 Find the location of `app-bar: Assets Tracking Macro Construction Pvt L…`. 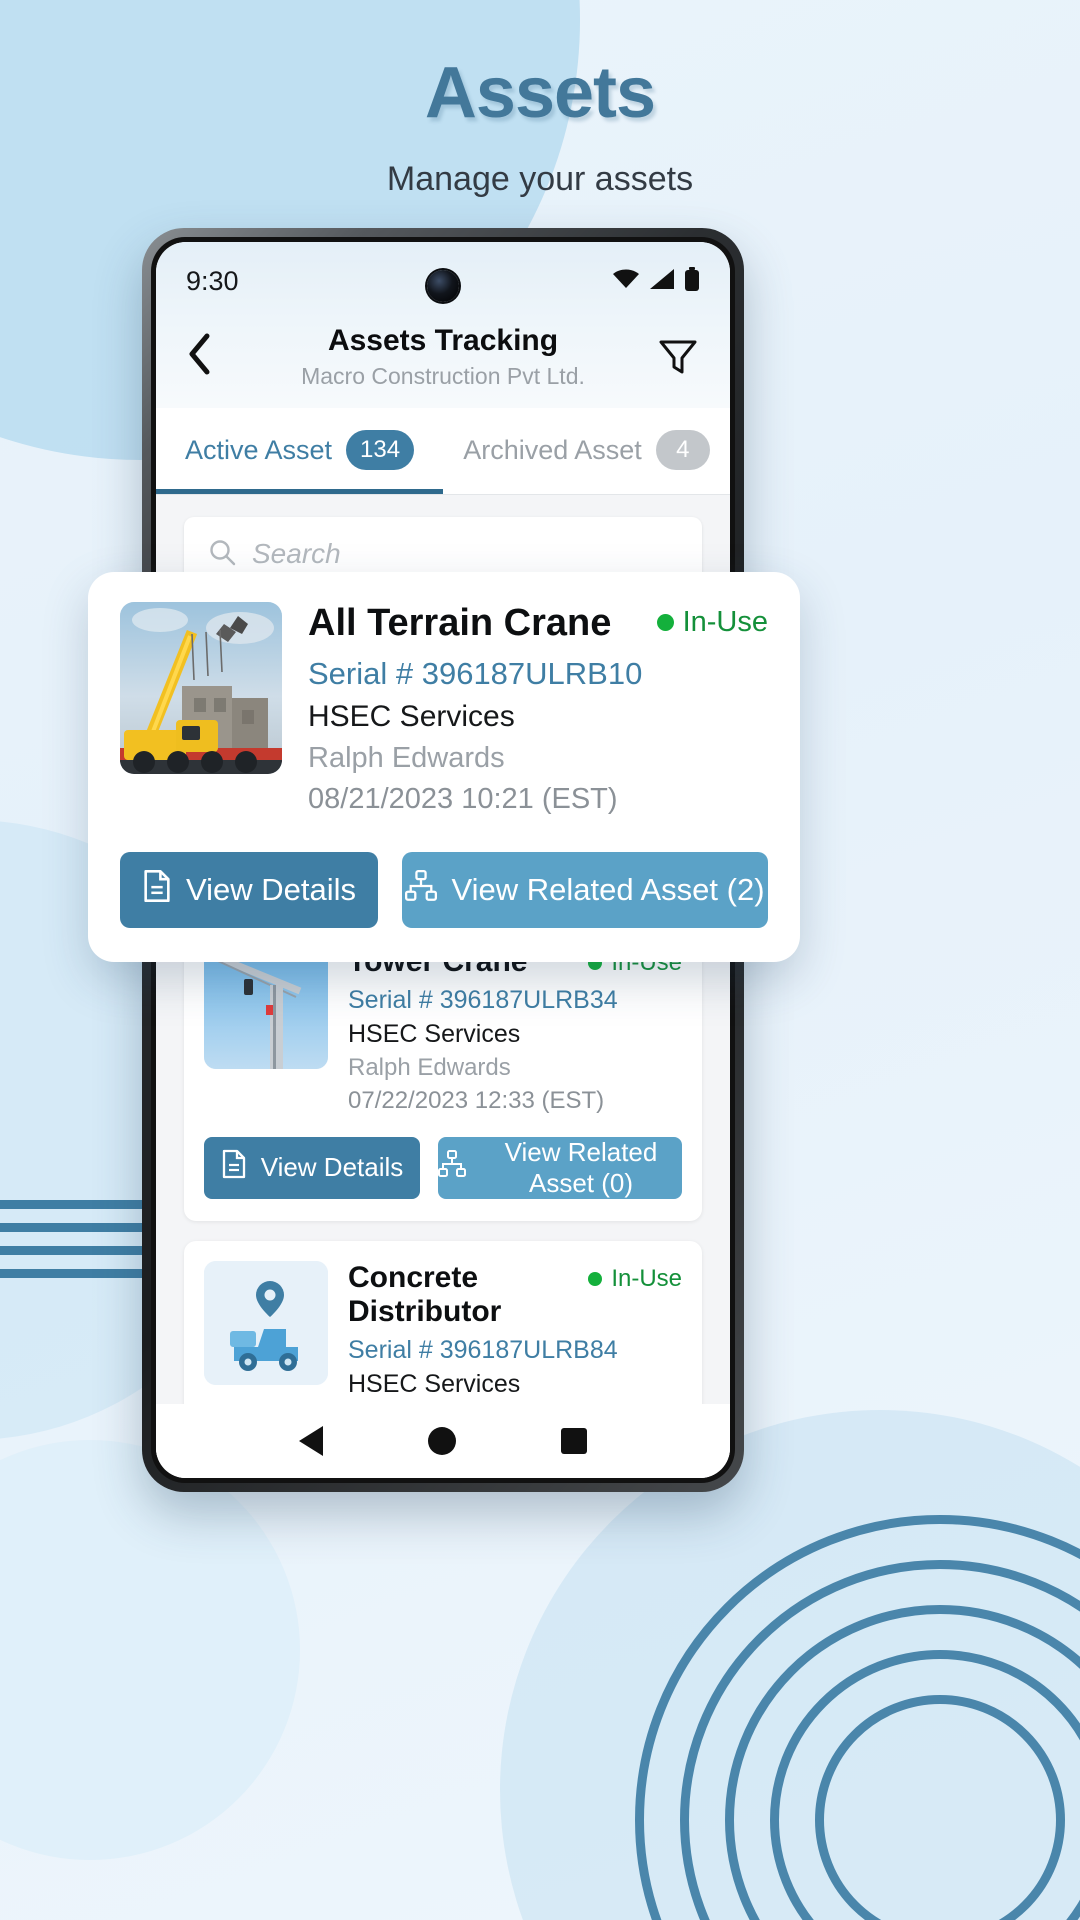

app-bar: Assets Tracking Macro Construction Pvt L… is located at coordinates (443, 364).